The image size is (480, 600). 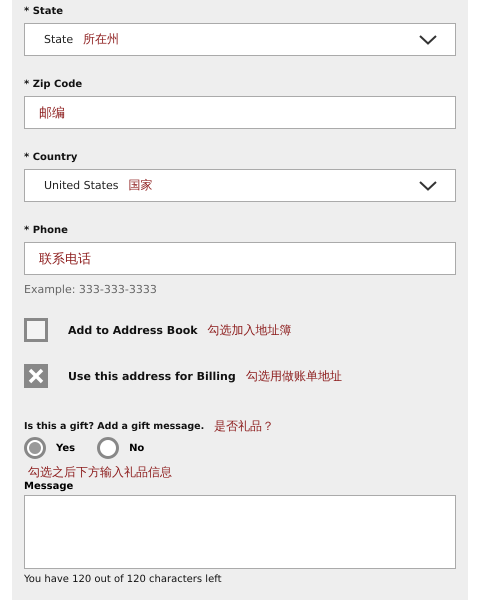 I want to click on annotation-text: 国家, so click(x=140, y=185).